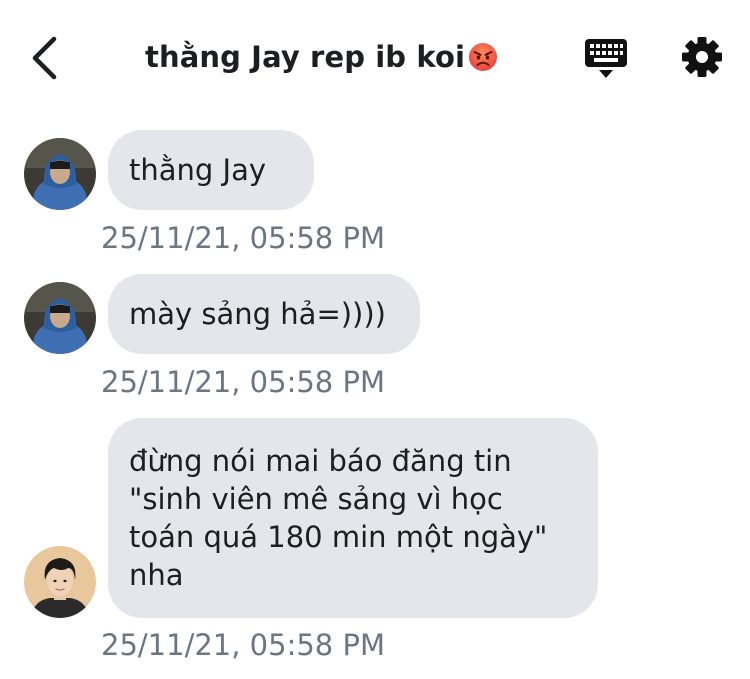  What do you see at coordinates (44, 58) in the screenshot?
I see `chevron-left-icon` at bounding box center [44, 58].